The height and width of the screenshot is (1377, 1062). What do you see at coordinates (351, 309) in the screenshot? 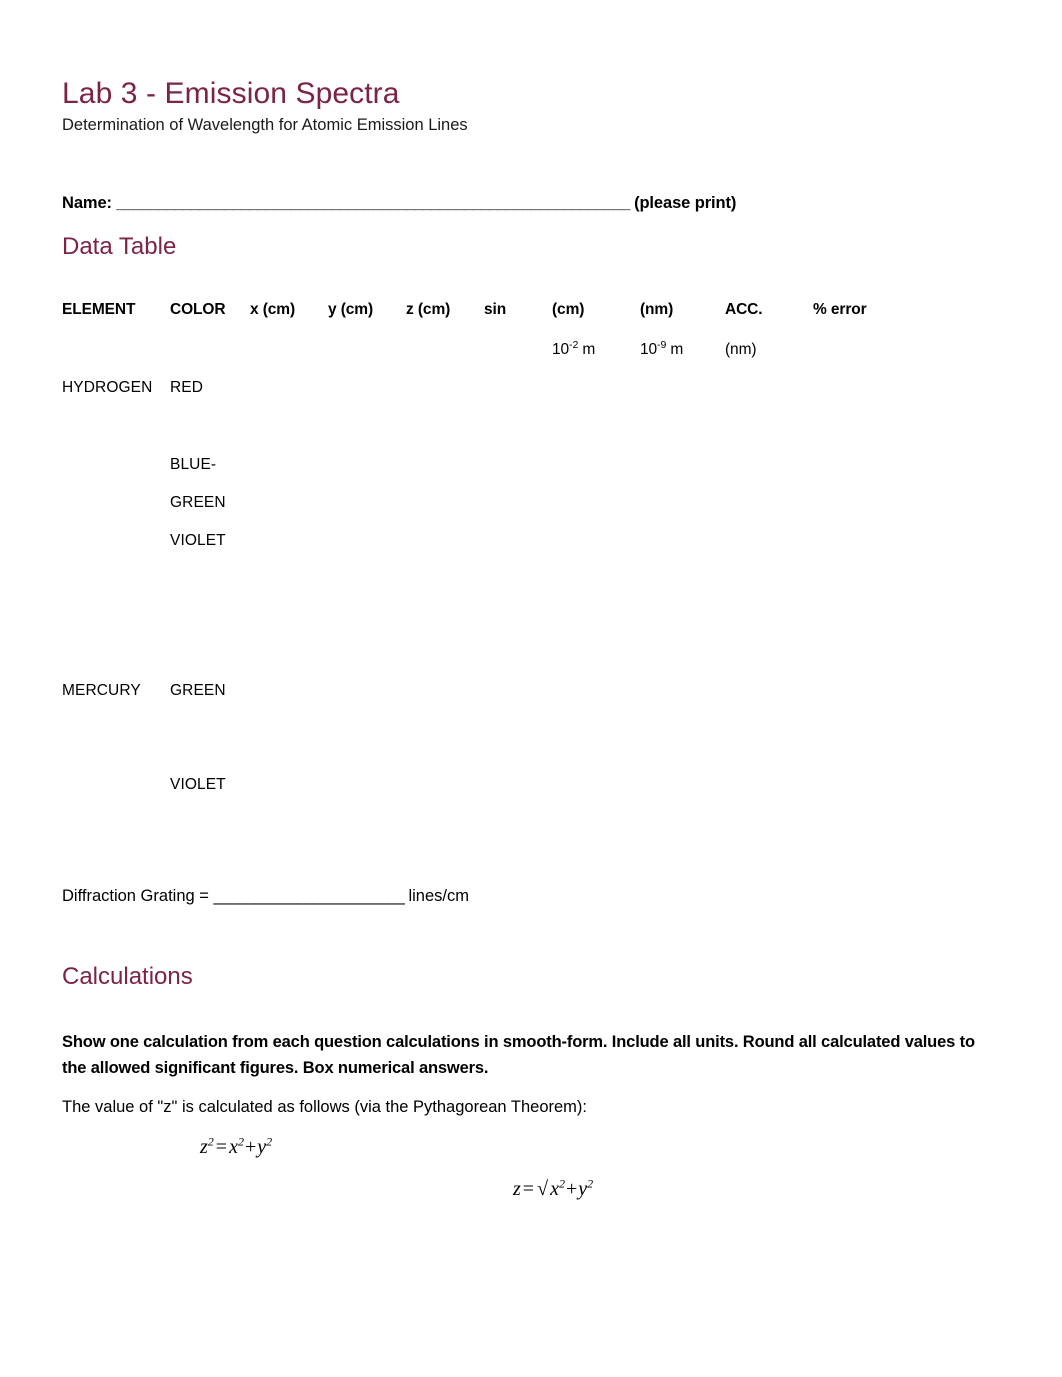
I see `header-y: y (cm)` at bounding box center [351, 309].